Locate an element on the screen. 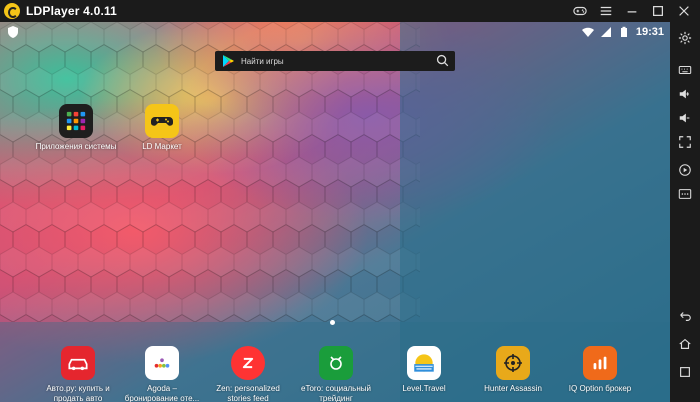 The image size is (700, 402). sidebar-back-button is located at coordinates (685, 316).